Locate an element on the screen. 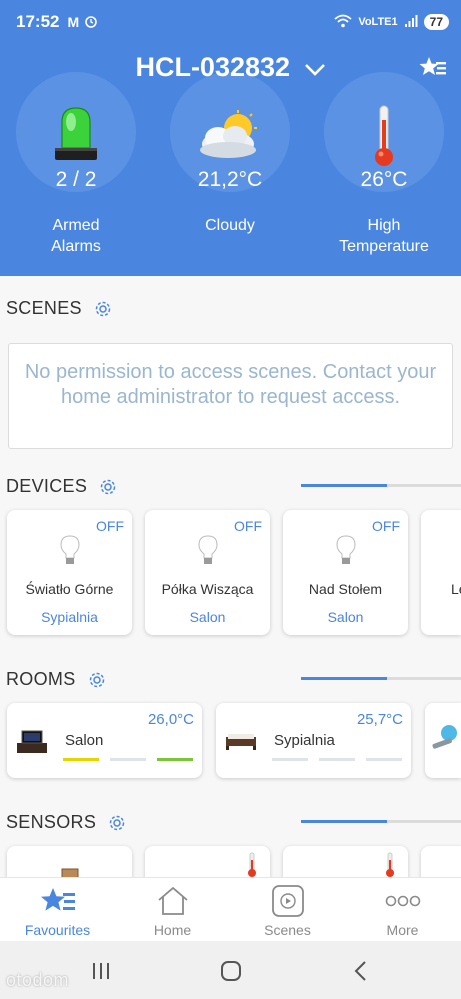  network-type: VoLTE1 is located at coordinates (378, 22).